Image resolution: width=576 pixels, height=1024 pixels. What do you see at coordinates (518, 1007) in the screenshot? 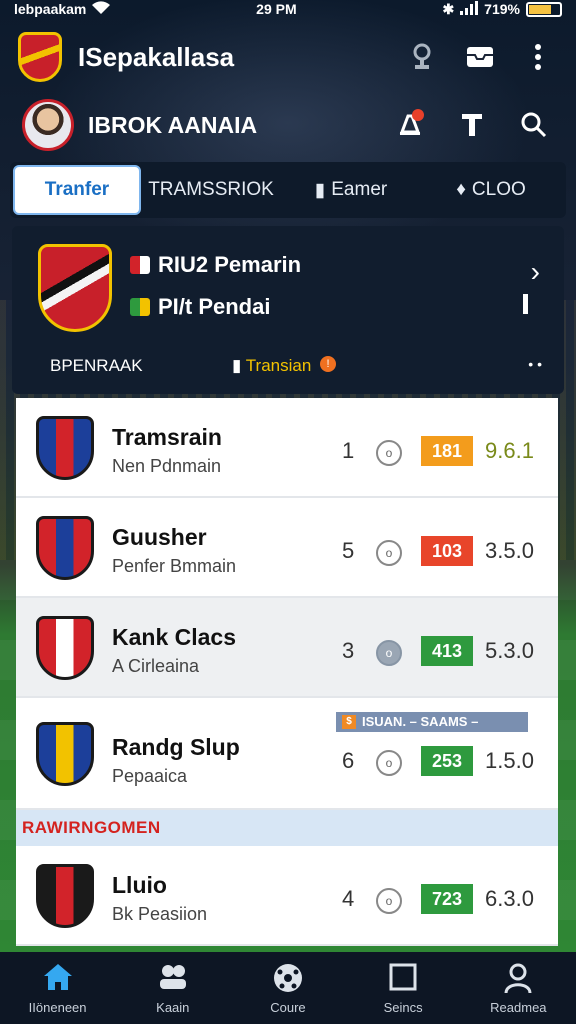
I see `nav-label: Readmea` at bounding box center [518, 1007].